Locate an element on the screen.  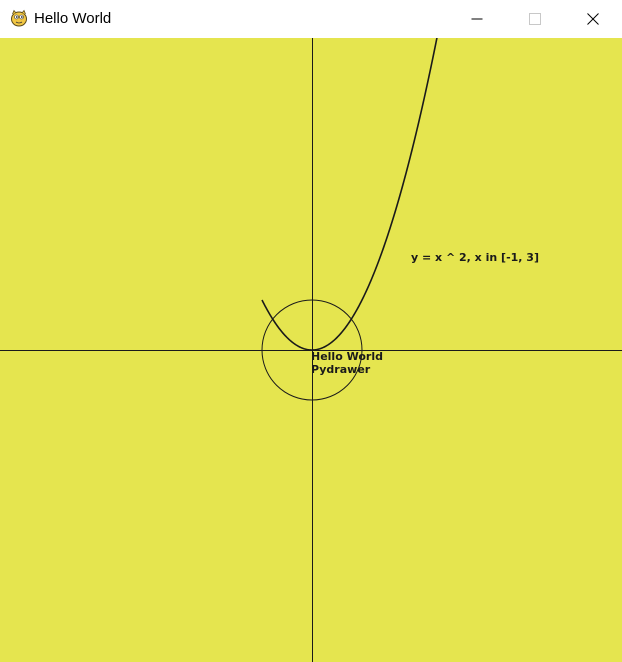
minimize-button is located at coordinates (477, 19).